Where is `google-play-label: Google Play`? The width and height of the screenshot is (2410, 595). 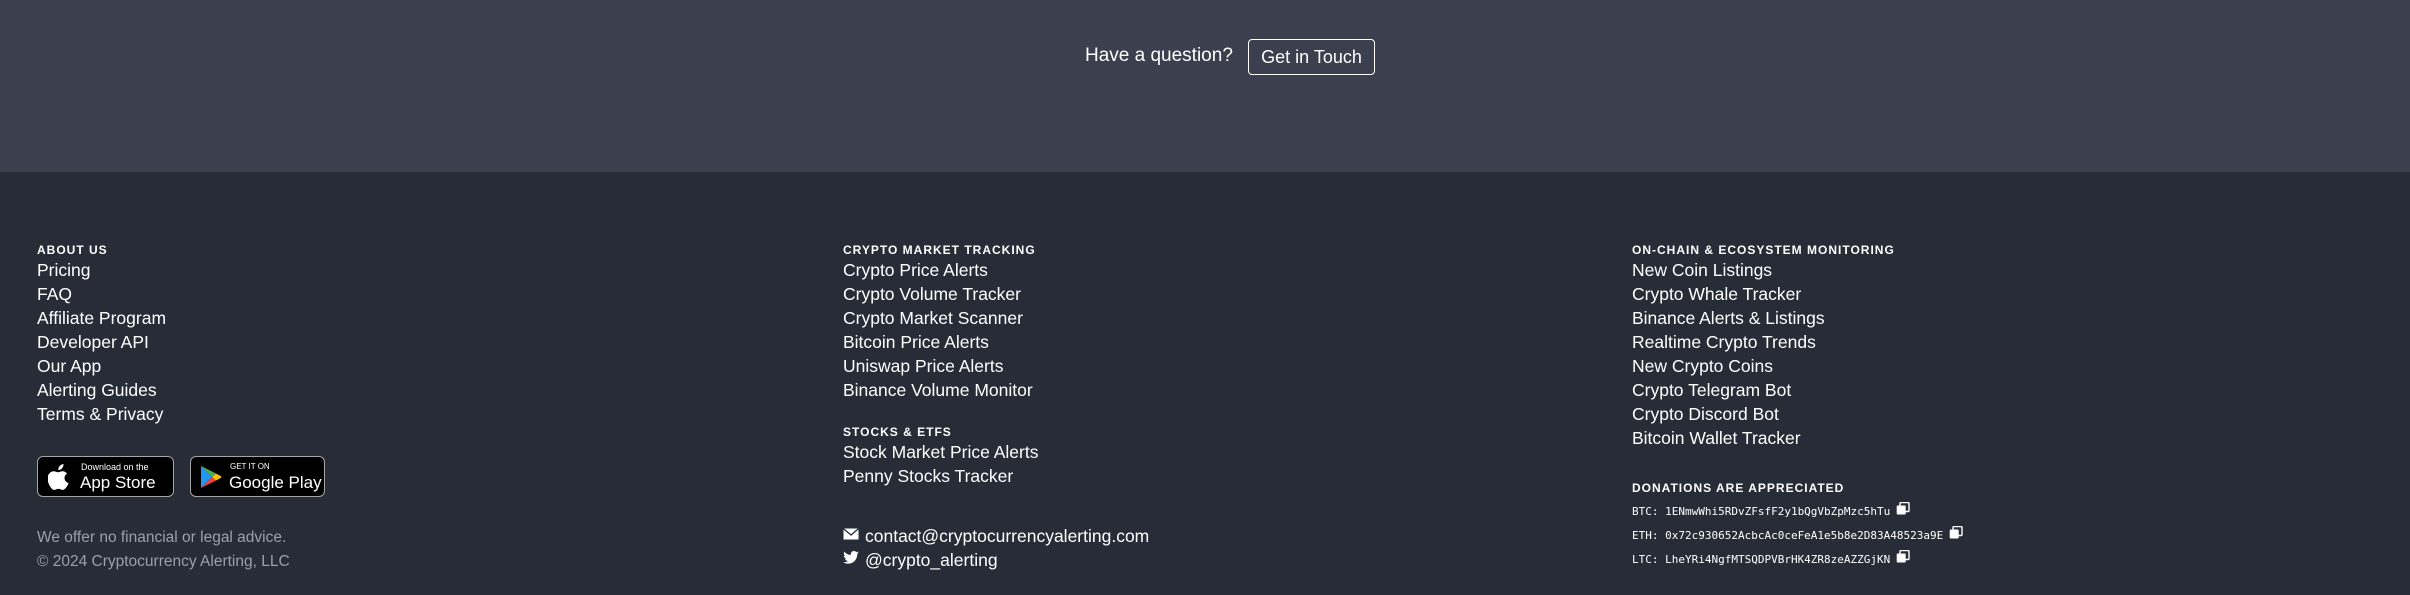
google-play-label: Google Play is located at coordinates (275, 482).